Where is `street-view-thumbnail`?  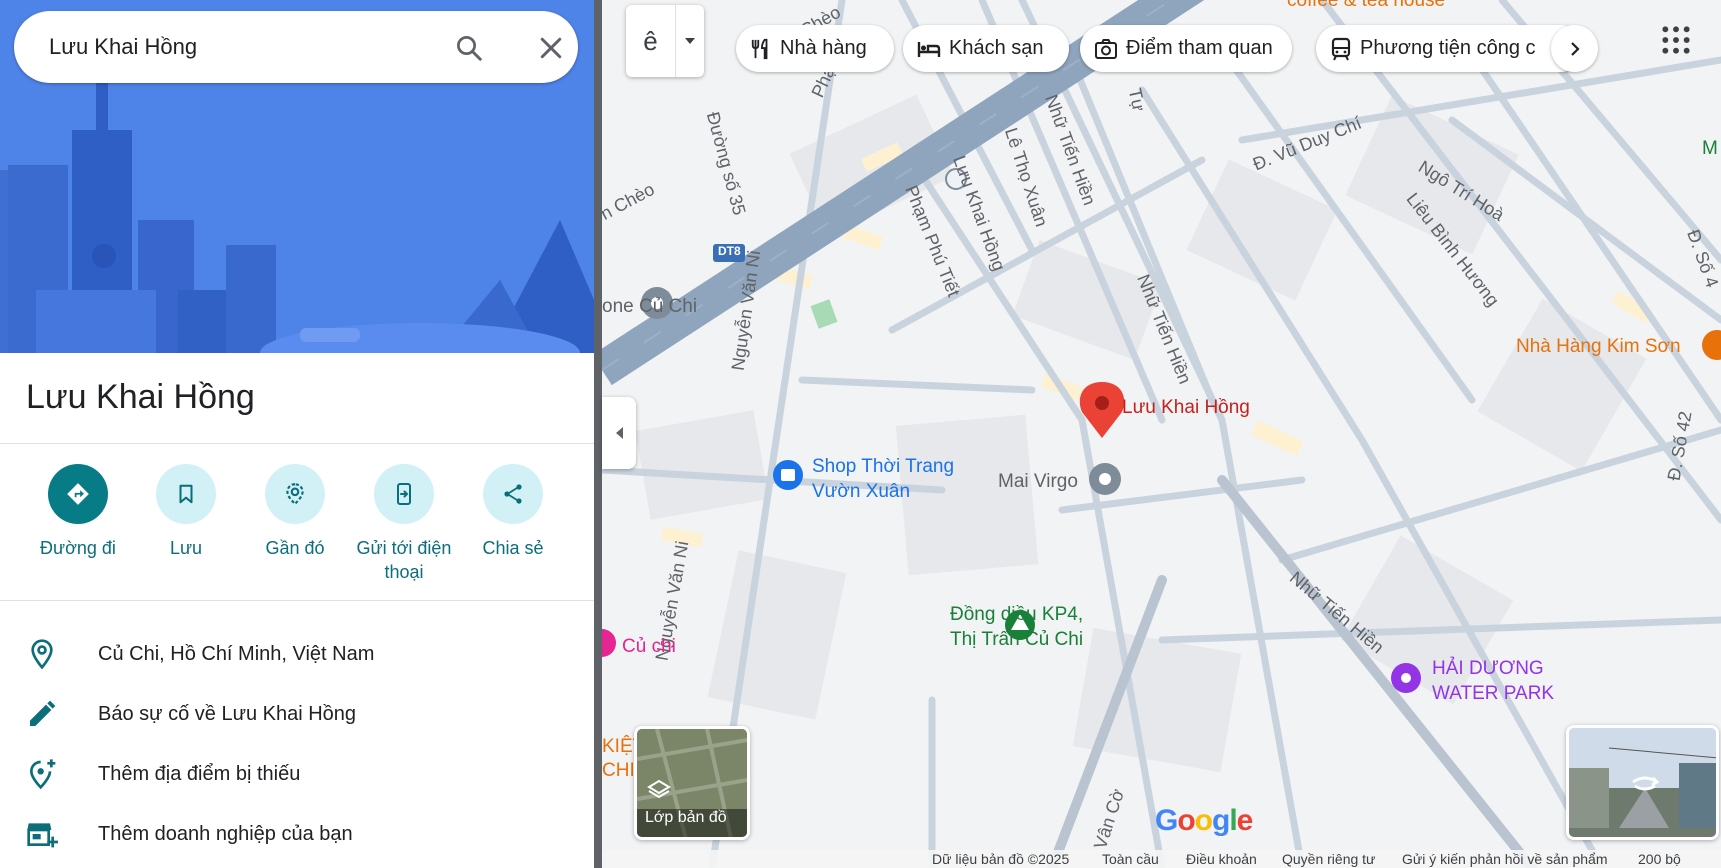 street-view-thumbnail is located at coordinates (1642, 782).